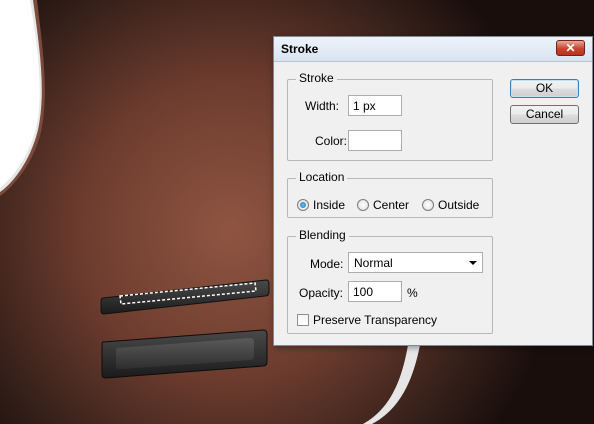  I want to click on location-group-legend: Location, so click(322, 177).